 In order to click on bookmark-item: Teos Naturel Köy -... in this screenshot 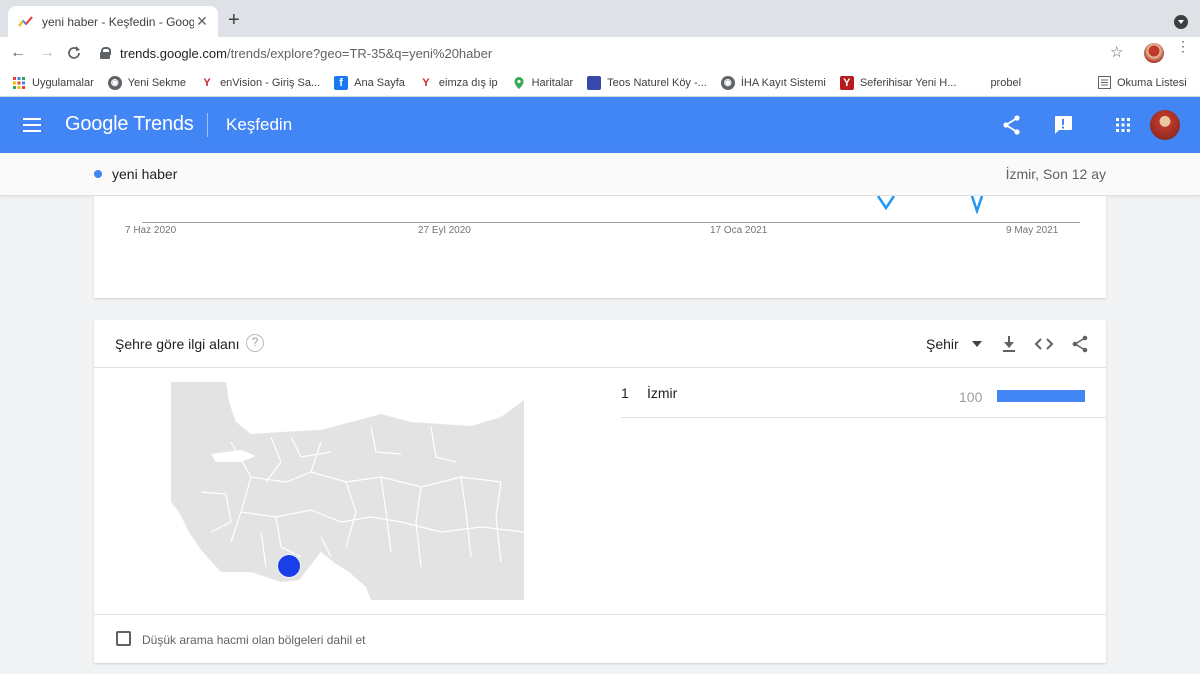, I will do `click(647, 82)`.